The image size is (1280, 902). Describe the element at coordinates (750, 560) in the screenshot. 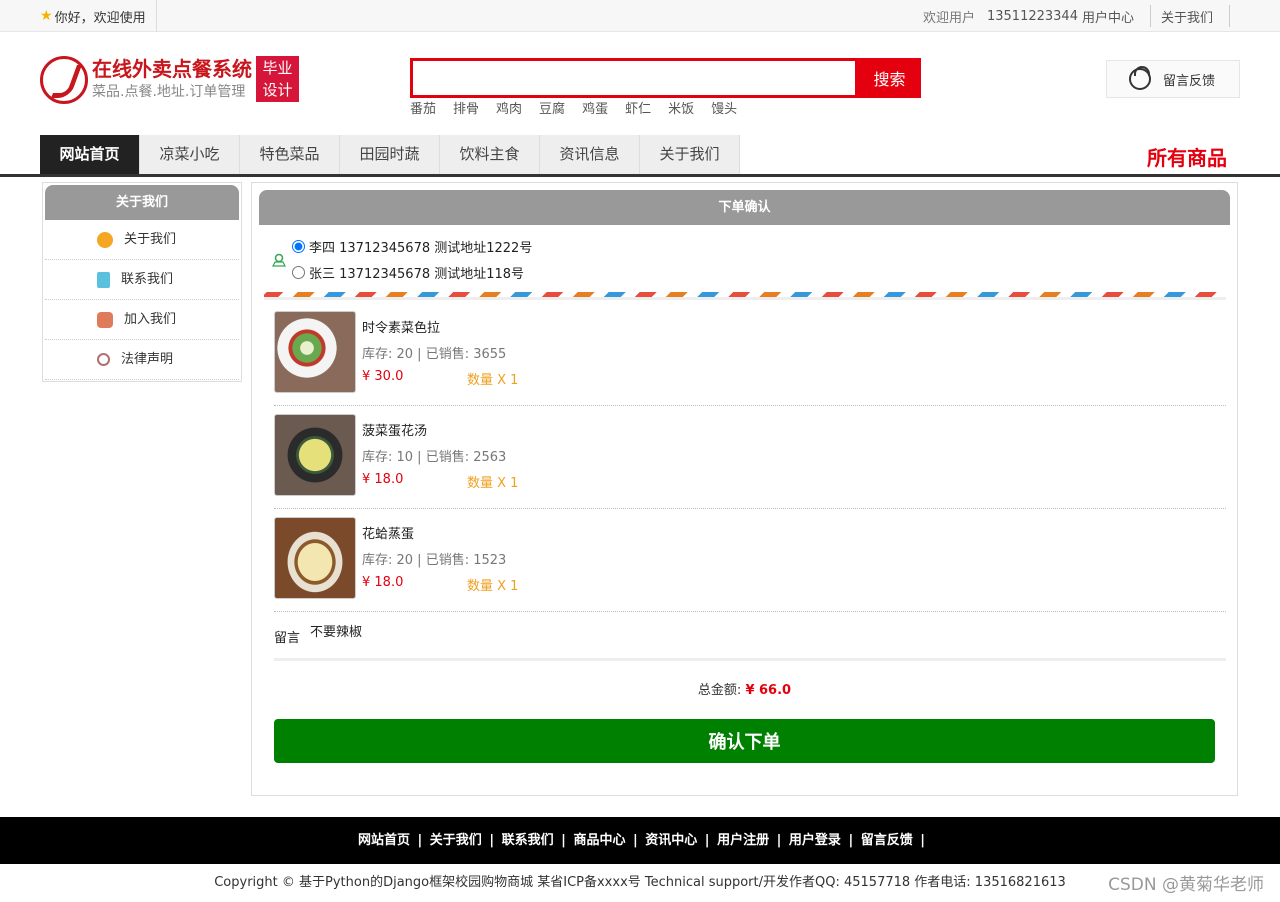

I see `order-item: 花蛤蒸蛋 库存: 20 | 已销售: 1523 ¥ 18.0 数量 X 1` at that location.